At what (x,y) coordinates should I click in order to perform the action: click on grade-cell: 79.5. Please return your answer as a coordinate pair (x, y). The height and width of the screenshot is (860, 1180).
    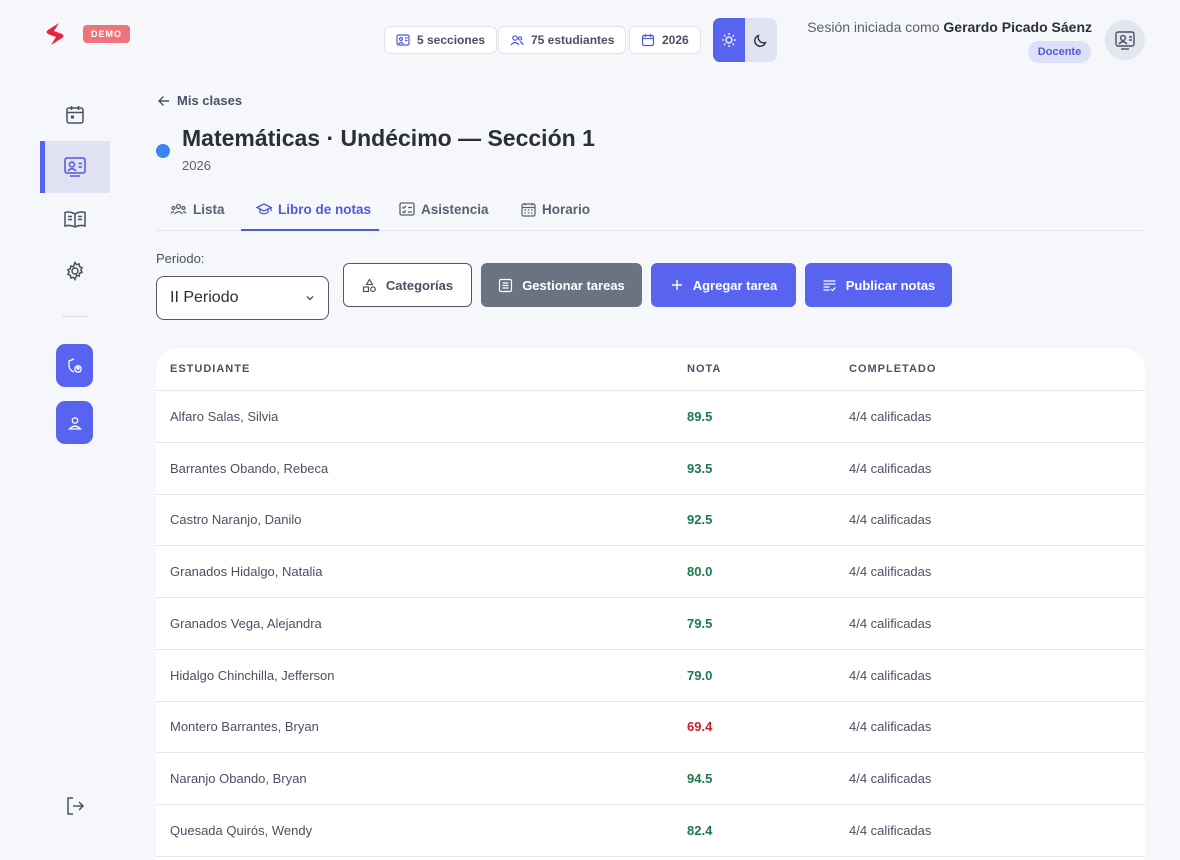
    Looking at the image, I should click on (700, 623).